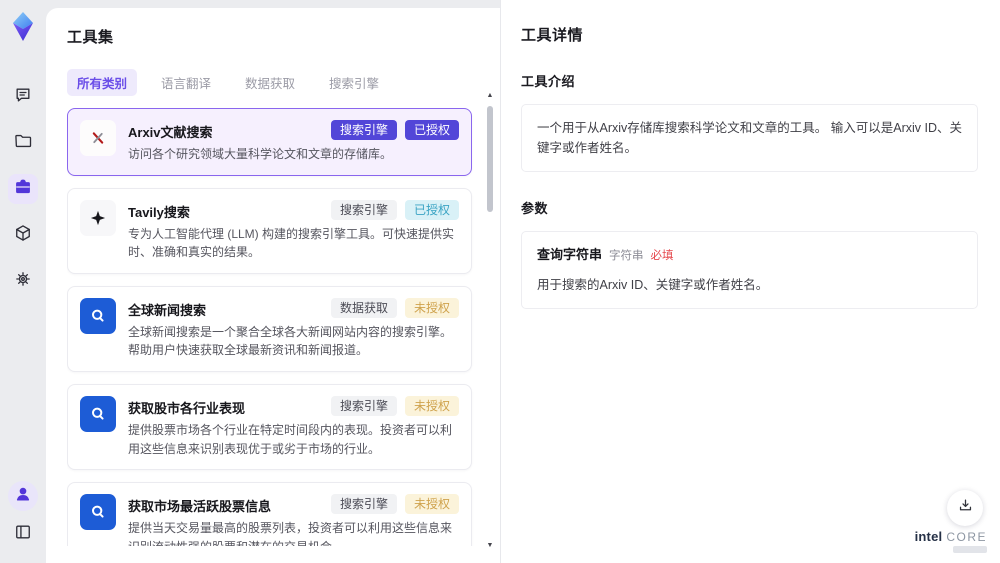 This screenshot has width=1000, height=563. I want to click on tool-name: 获取市场最活跃股票信息, so click(200, 507).